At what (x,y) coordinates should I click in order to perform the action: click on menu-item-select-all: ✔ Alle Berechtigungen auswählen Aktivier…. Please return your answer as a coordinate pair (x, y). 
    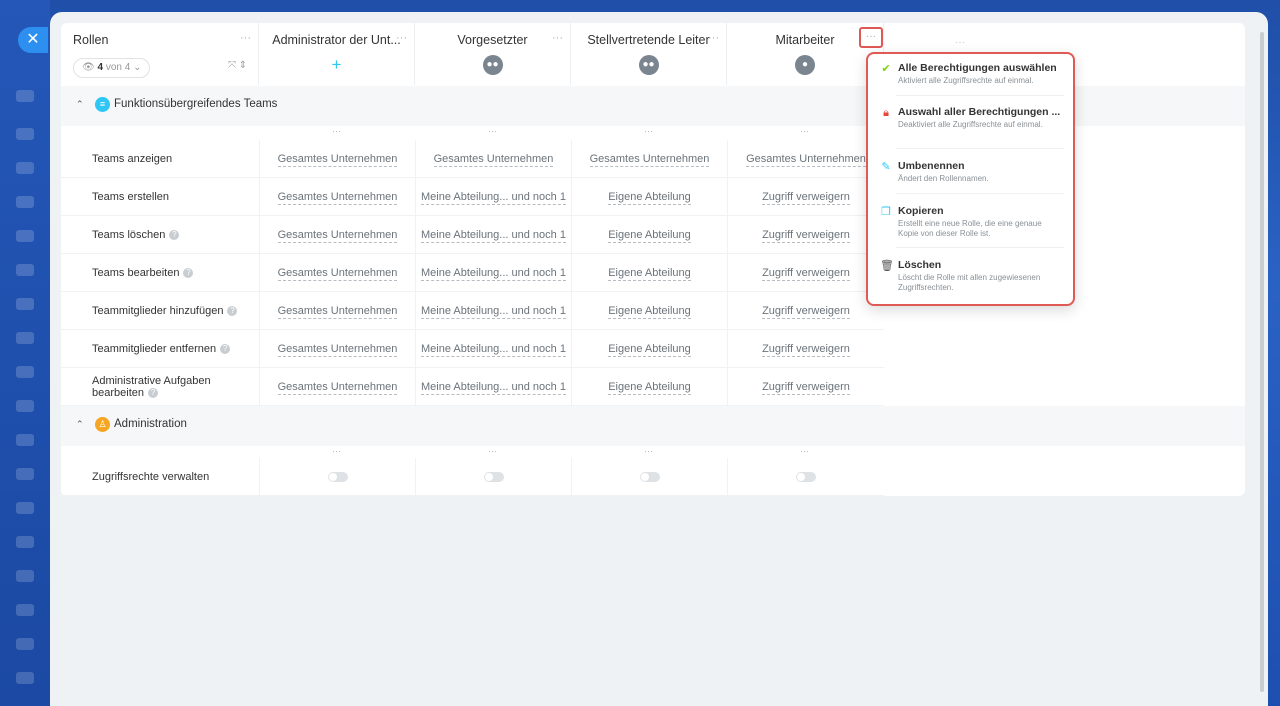
    Looking at the image, I should click on (971, 77).